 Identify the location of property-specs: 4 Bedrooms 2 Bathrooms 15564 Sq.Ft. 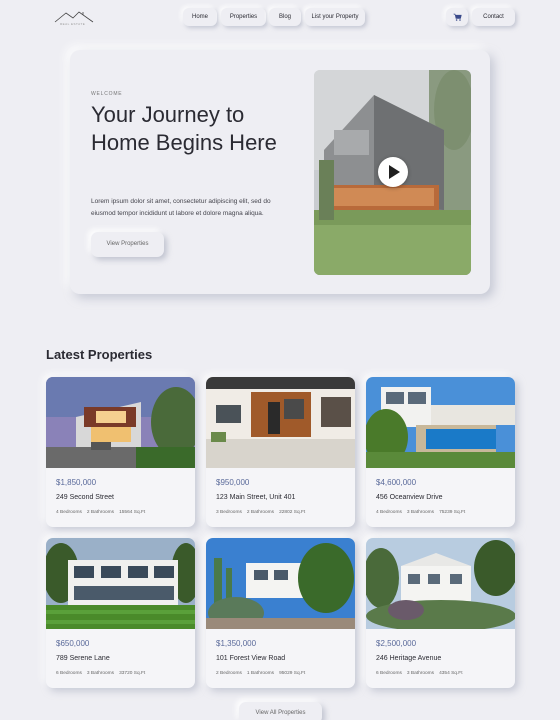
(103, 512).